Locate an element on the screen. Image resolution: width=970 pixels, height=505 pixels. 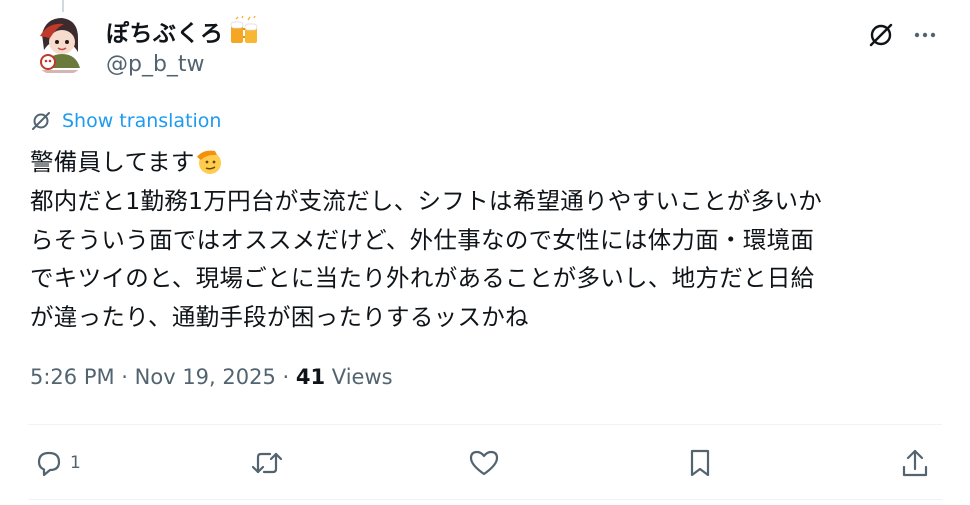
like-icon is located at coordinates (484, 463).